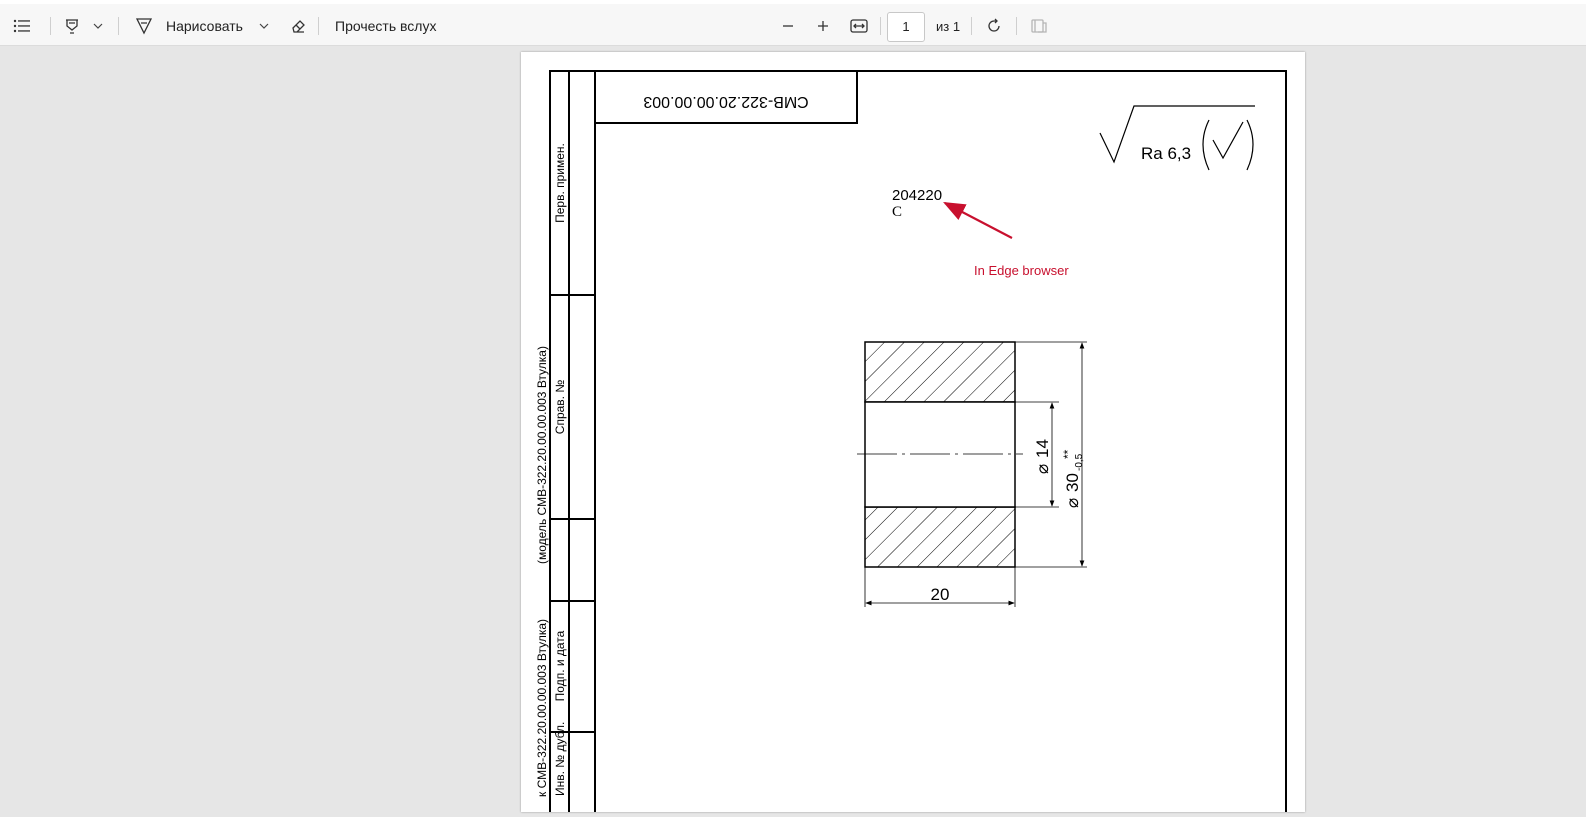 This screenshot has height=817, width=1586. I want to click on fit-width-icon, so click(859, 26).